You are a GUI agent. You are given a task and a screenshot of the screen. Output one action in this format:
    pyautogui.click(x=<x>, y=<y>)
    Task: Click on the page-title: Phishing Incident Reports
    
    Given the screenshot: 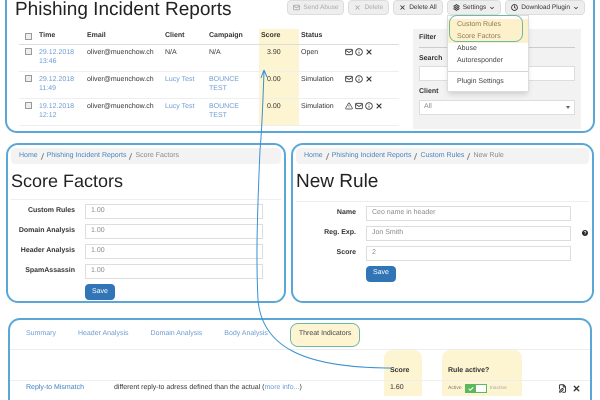 What is the action you would take?
    pyautogui.click(x=123, y=10)
    